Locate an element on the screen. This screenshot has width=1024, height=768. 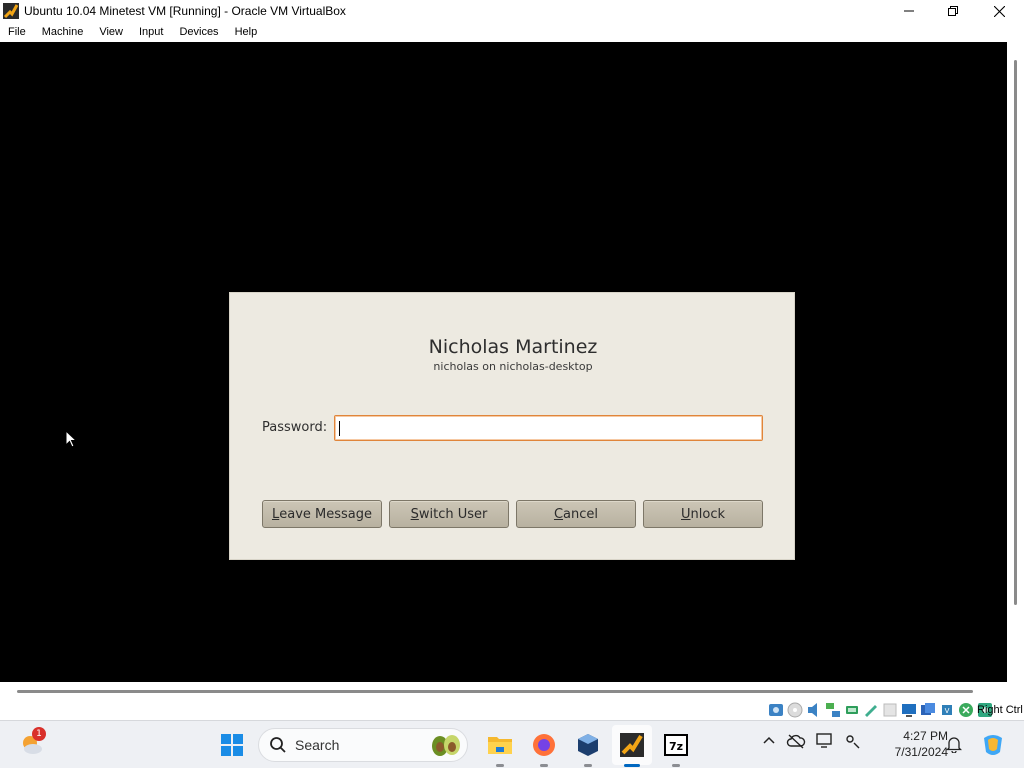
firefox-button is located at coordinates (544, 748).